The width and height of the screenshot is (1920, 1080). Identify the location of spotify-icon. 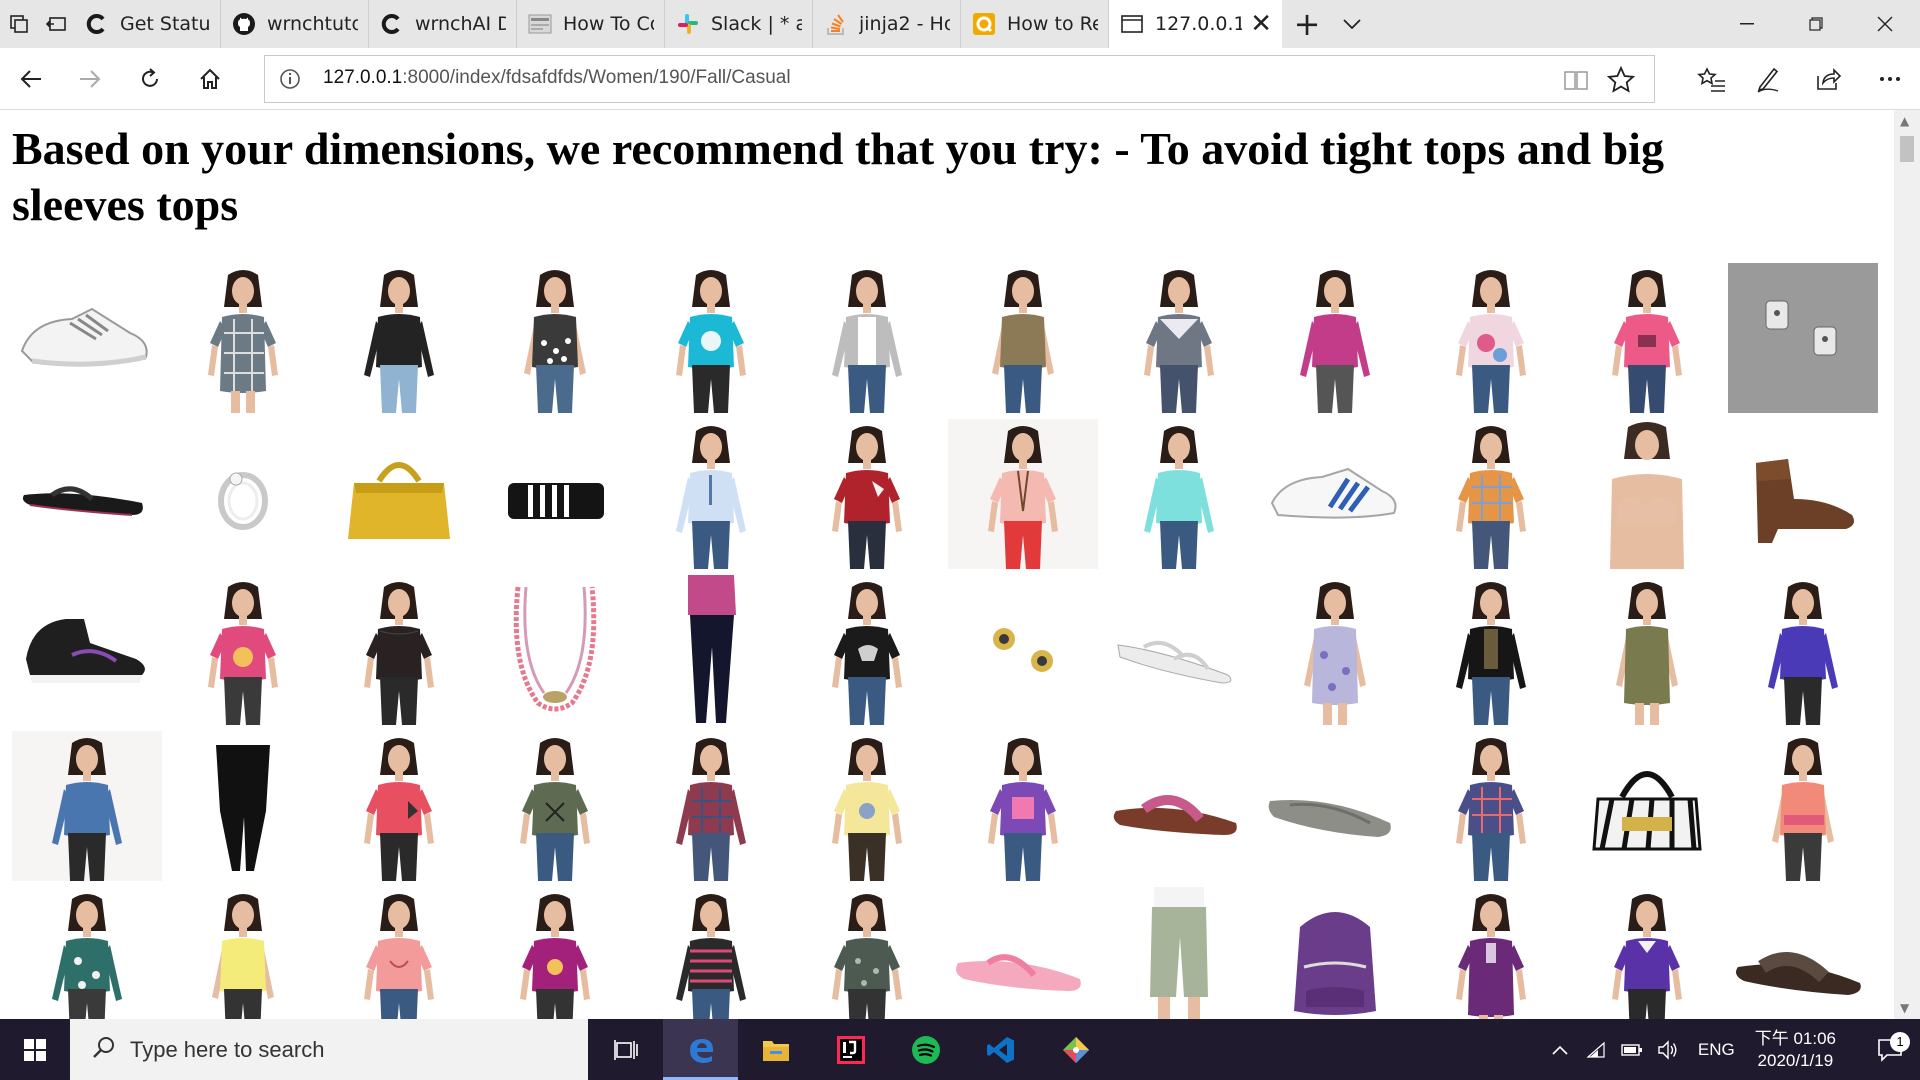
(925, 1049).